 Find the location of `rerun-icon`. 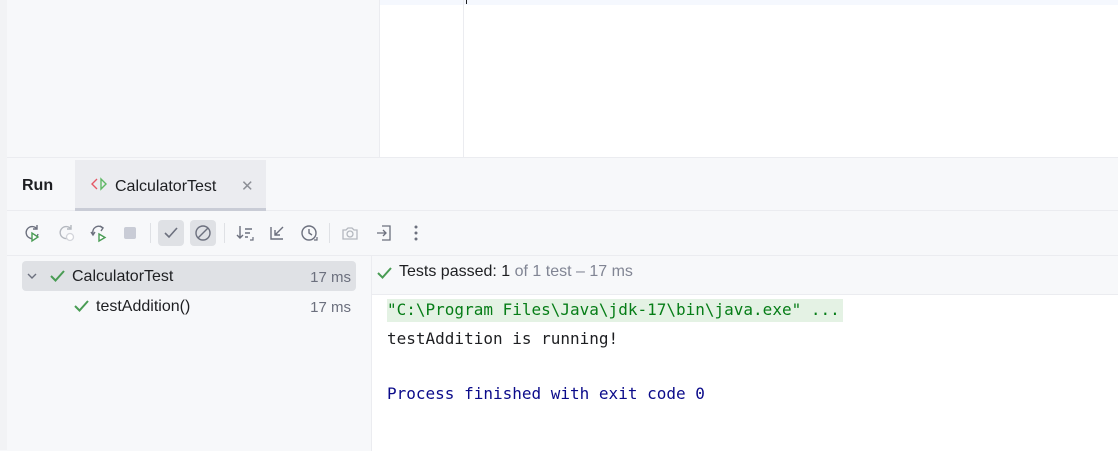

rerun-icon is located at coordinates (32, 234).